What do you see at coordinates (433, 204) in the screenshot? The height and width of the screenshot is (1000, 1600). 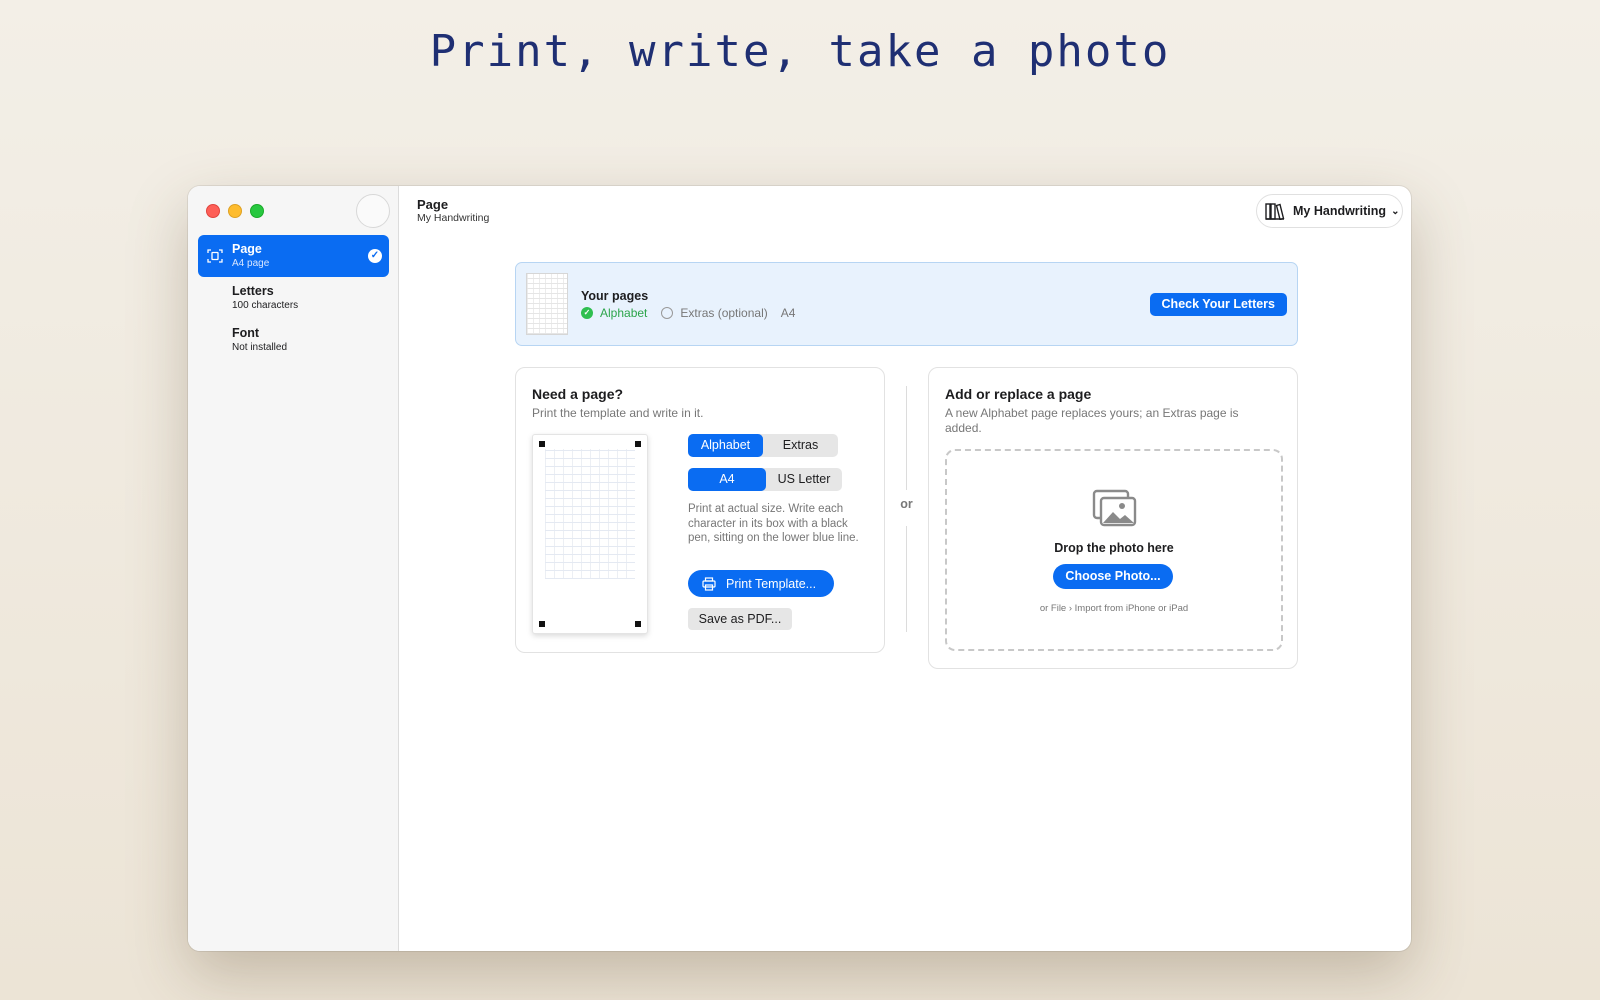 I see `page-title: Page` at bounding box center [433, 204].